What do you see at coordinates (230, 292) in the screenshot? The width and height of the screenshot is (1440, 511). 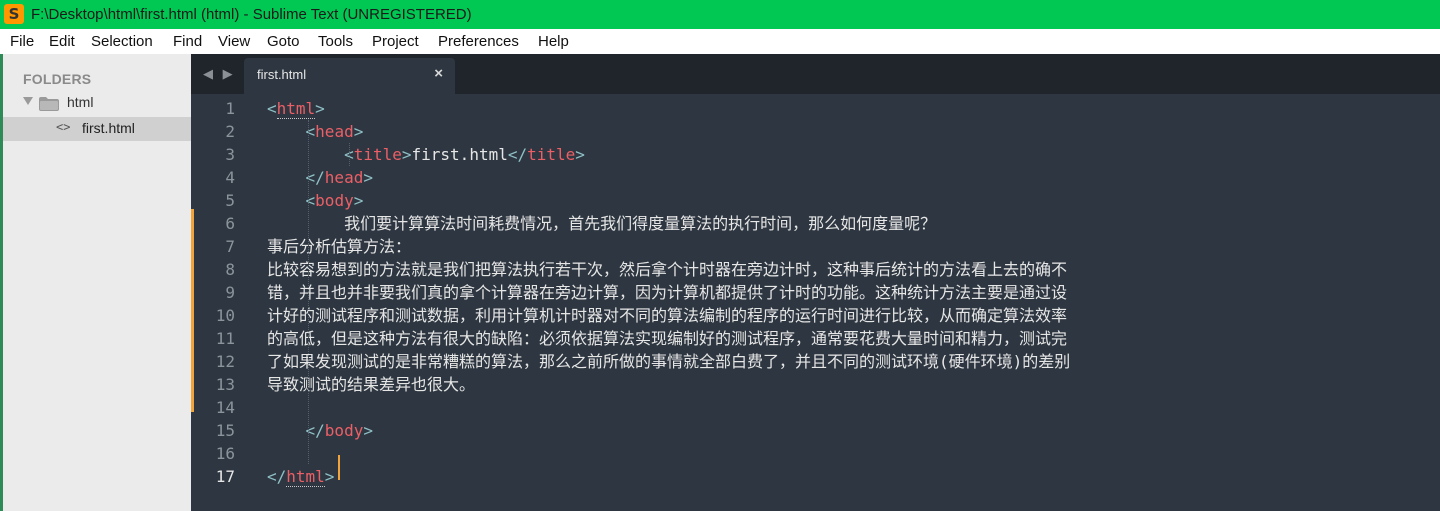 I see `line-number: 9` at bounding box center [230, 292].